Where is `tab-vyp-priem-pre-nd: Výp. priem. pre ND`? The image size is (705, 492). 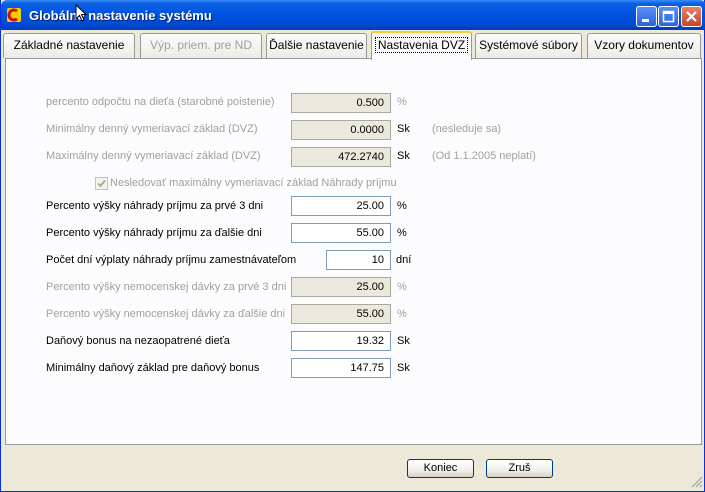
tab-vyp-priem-pre-nd: Výp. priem. pre ND is located at coordinates (201, 45).